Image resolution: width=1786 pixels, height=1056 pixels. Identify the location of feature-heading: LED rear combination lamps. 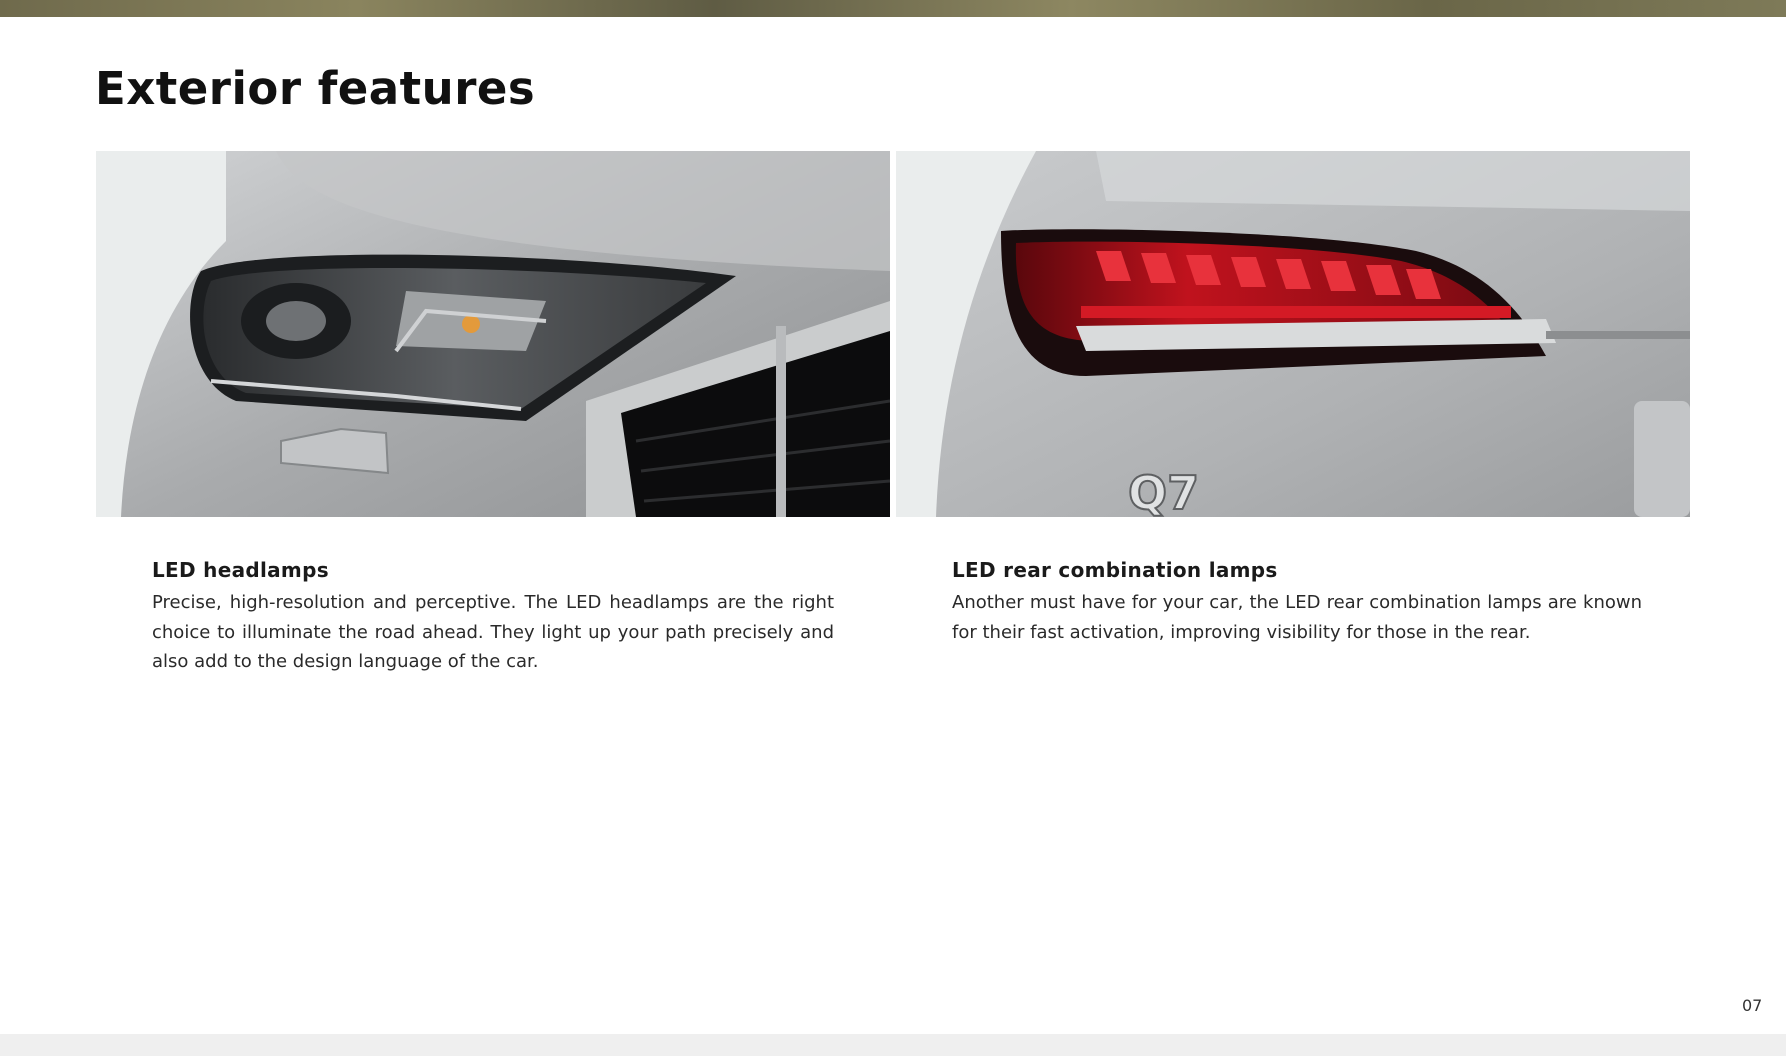
(1115, 570).